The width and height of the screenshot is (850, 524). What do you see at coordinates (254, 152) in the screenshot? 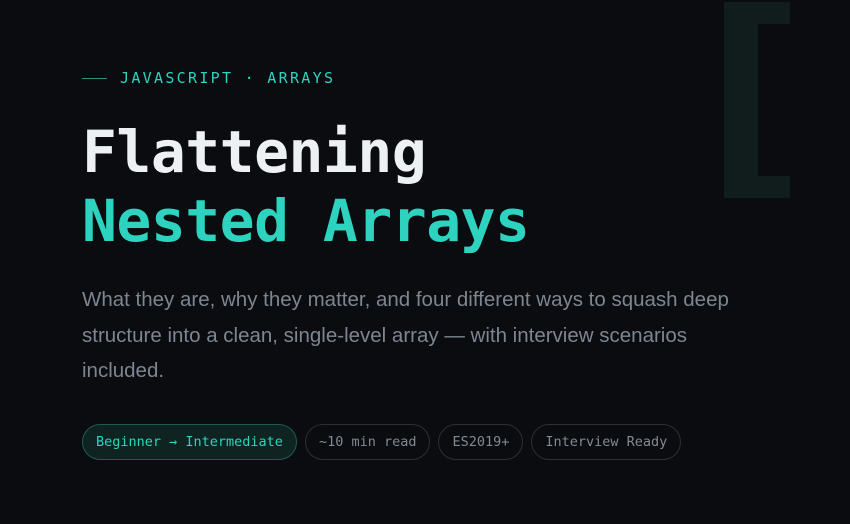
I see `title-line-1: Flattening` at bounding box center [254, 152].